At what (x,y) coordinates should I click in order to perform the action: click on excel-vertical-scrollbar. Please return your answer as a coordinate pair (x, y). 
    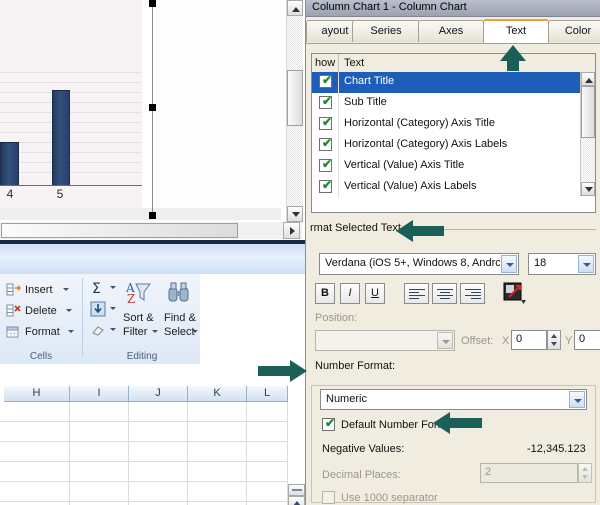
    Looking at the image, I should click on (296, 494).